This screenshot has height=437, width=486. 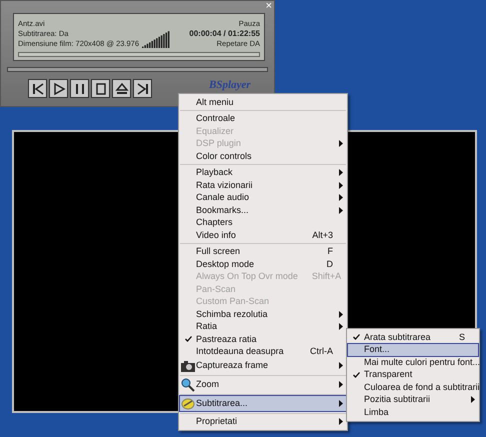 I want to click on menu-item: Controale, so click(x=263, y=118).